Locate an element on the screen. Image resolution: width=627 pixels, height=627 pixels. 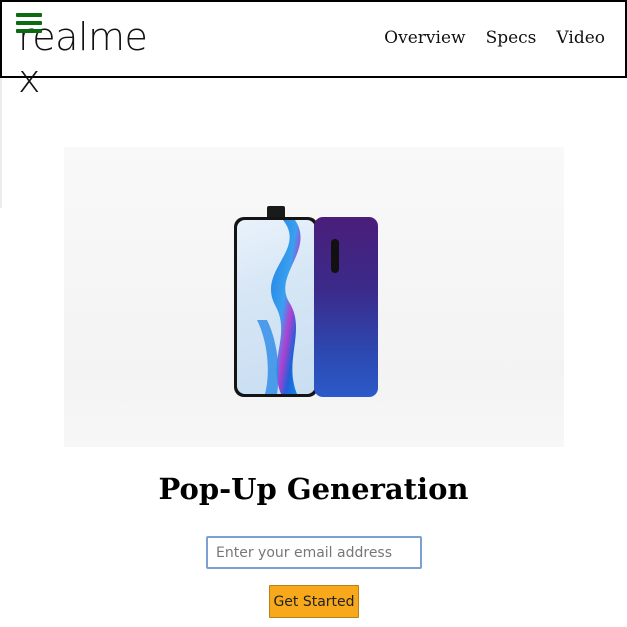
rear-camera is located at coordinates (335, 256).